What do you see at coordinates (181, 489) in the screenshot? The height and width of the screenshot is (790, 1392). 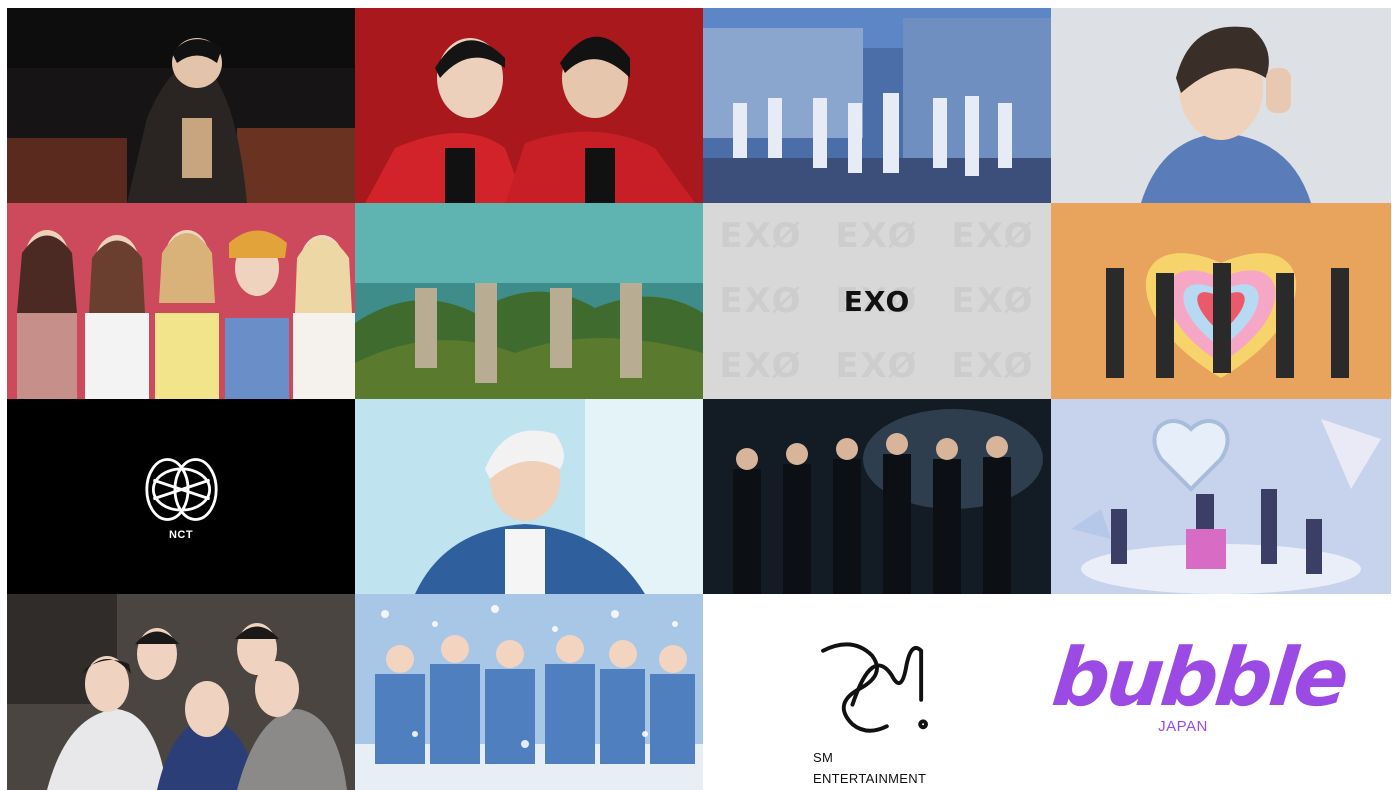 I see `nct-emblem-icon` at bounding box center [181, 489].